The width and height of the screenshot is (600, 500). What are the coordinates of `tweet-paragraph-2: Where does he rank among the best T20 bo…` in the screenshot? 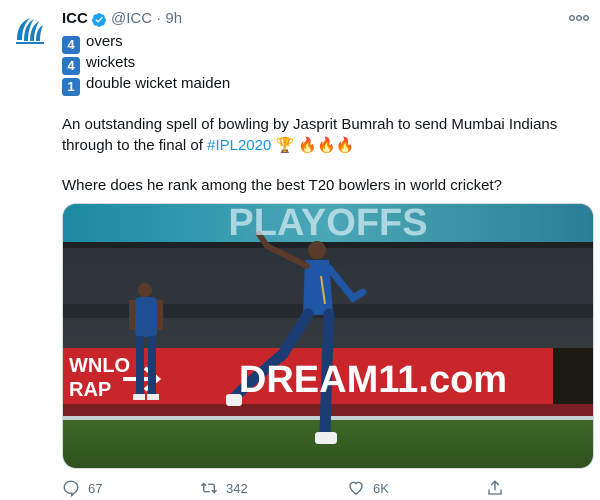 It's located at (282, 185).